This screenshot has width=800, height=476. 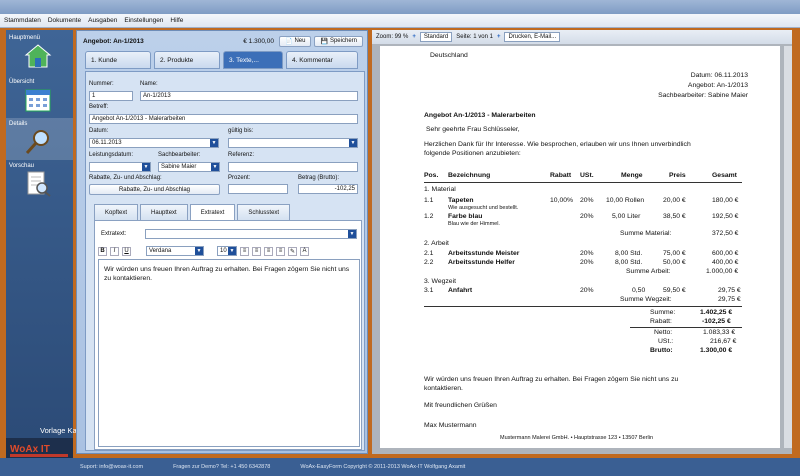 I want to click on referenz-input, so click(x=293, y=167).